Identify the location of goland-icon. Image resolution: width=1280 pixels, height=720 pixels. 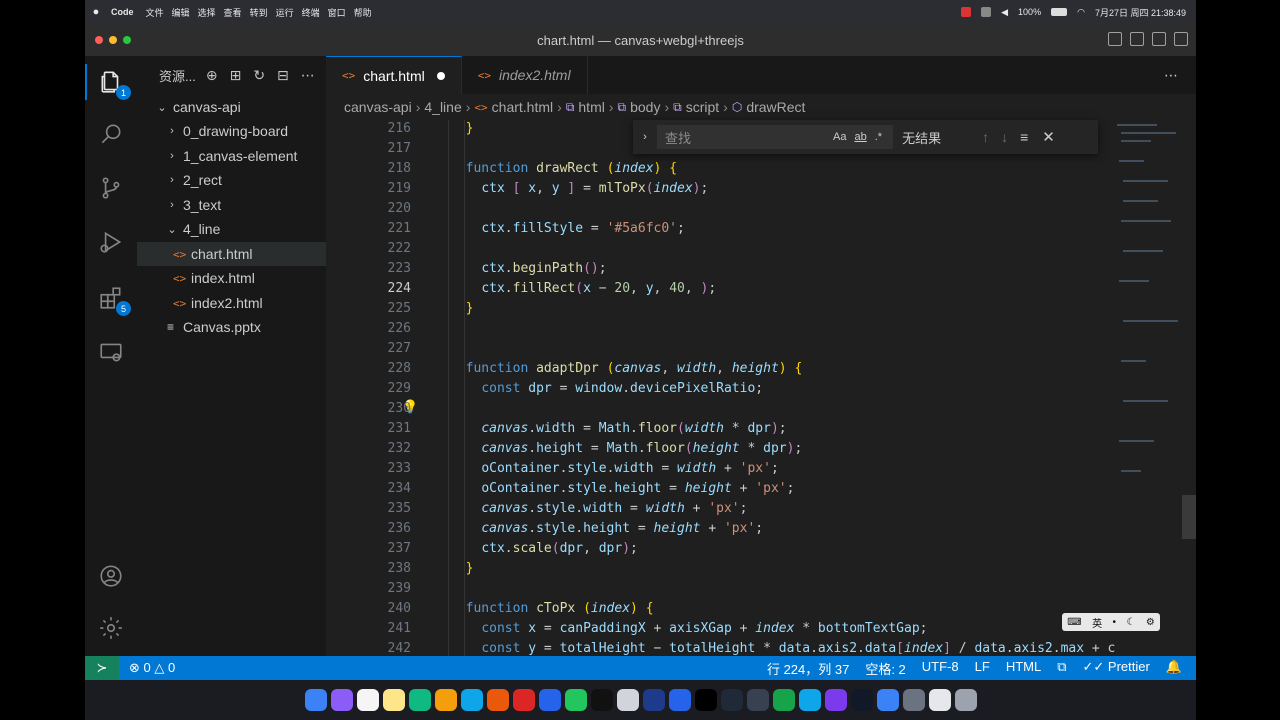
(757, 700).